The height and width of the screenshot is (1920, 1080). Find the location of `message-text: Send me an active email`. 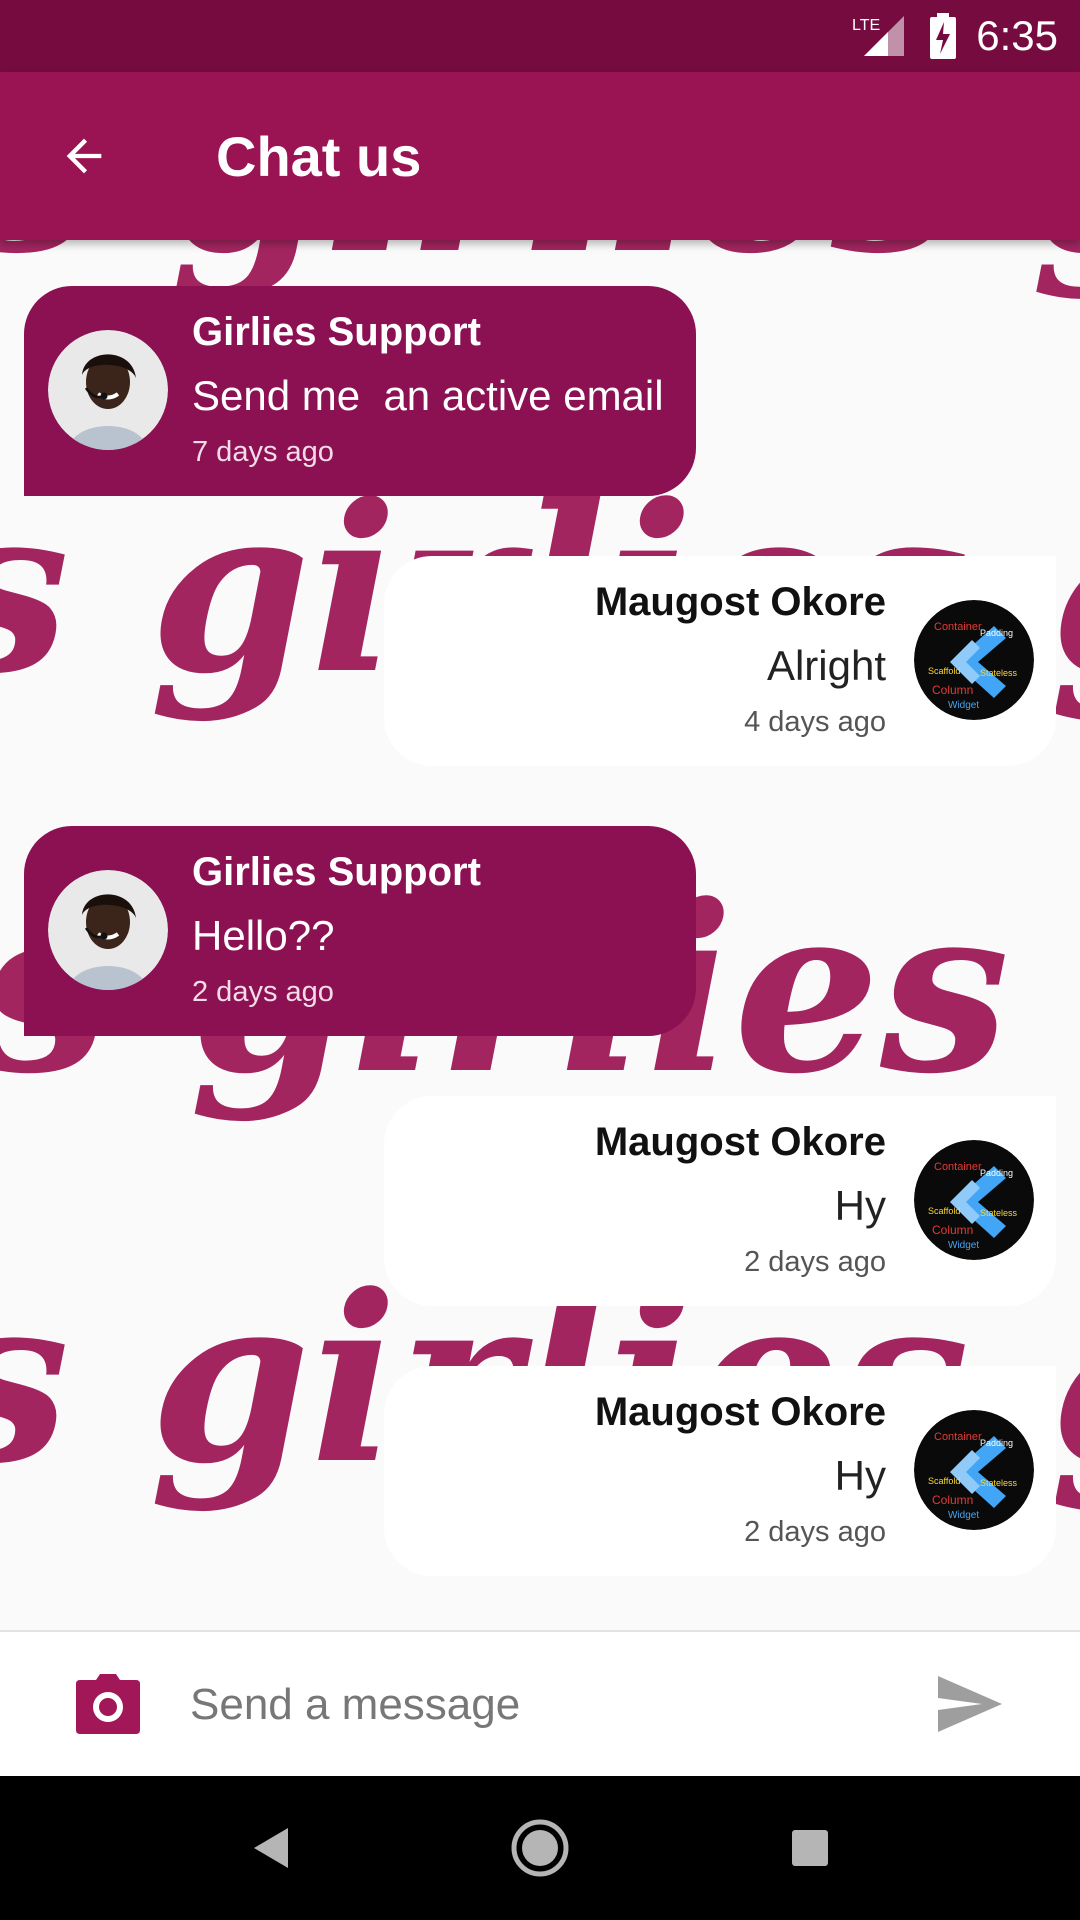

message-text: Send me an active email is located at coordinates (428, 395).